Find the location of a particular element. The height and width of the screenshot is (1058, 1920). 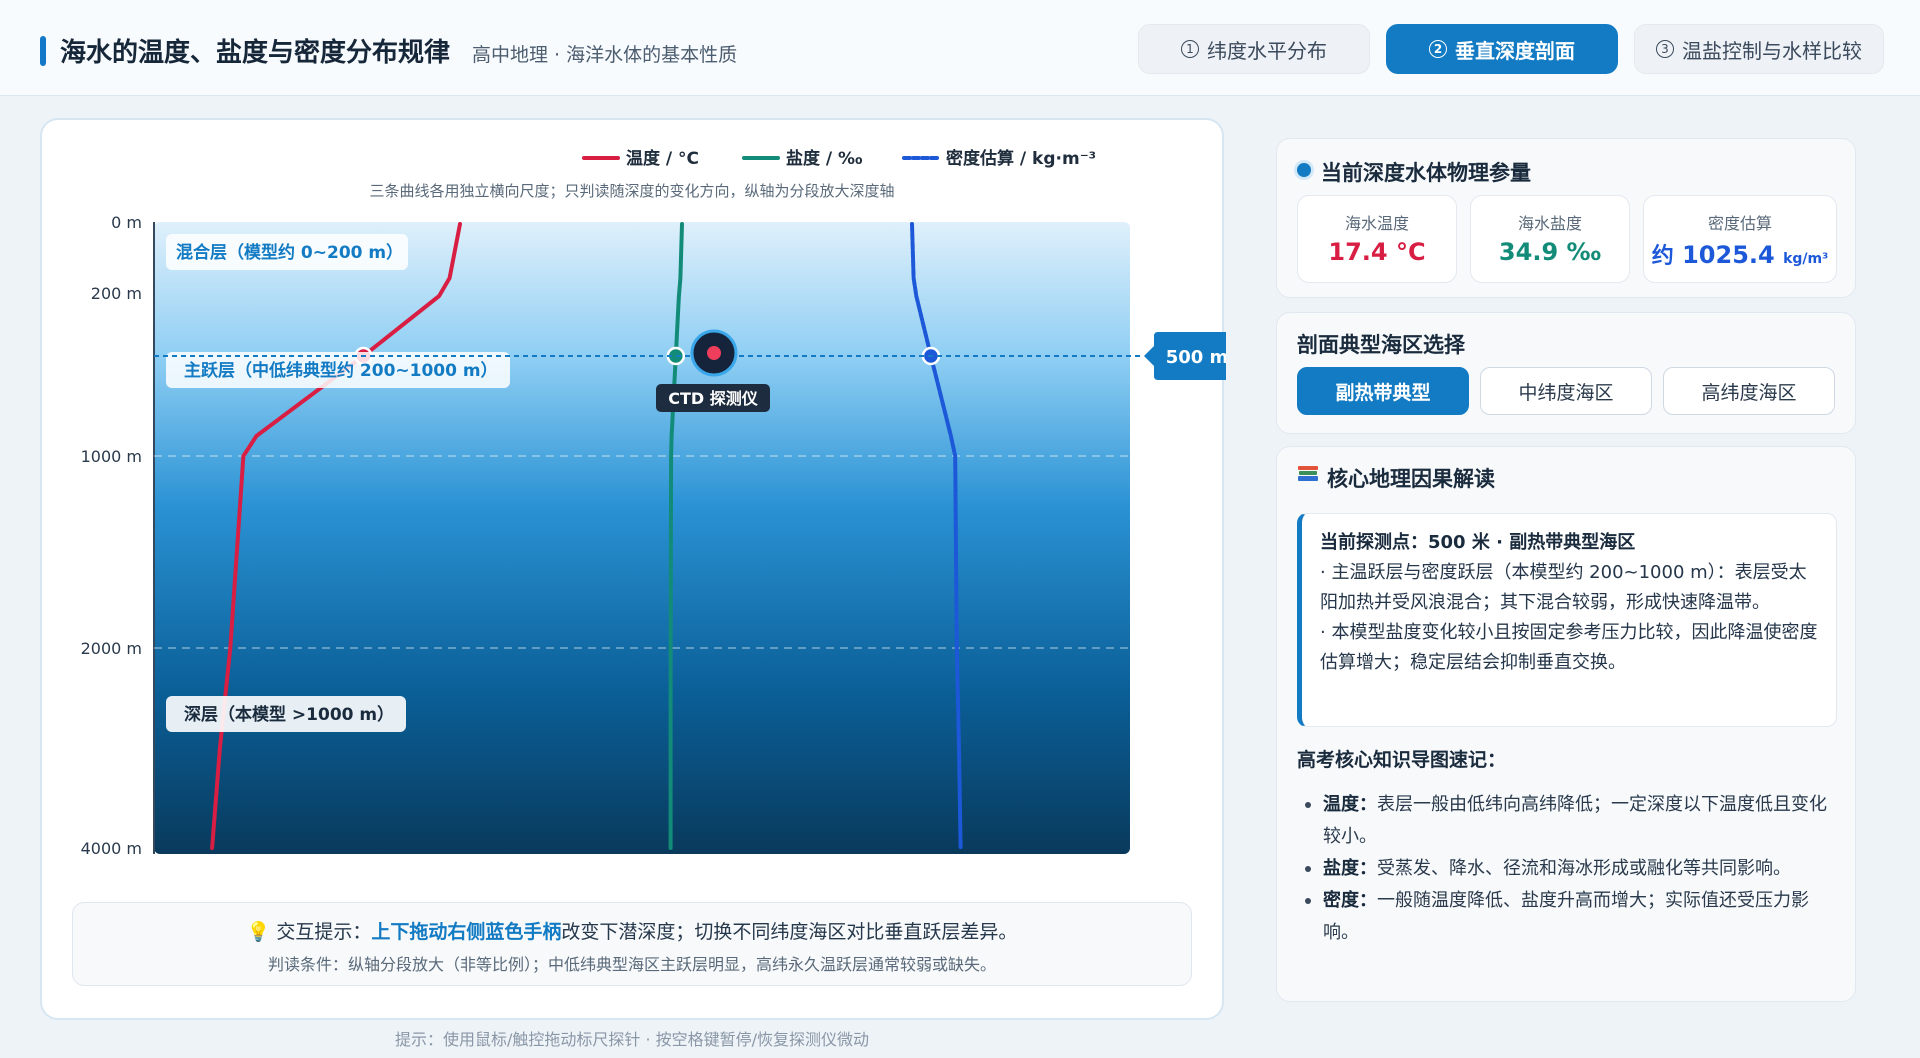

knowledge-key: 温度： is located at coordinates (1350, 804).